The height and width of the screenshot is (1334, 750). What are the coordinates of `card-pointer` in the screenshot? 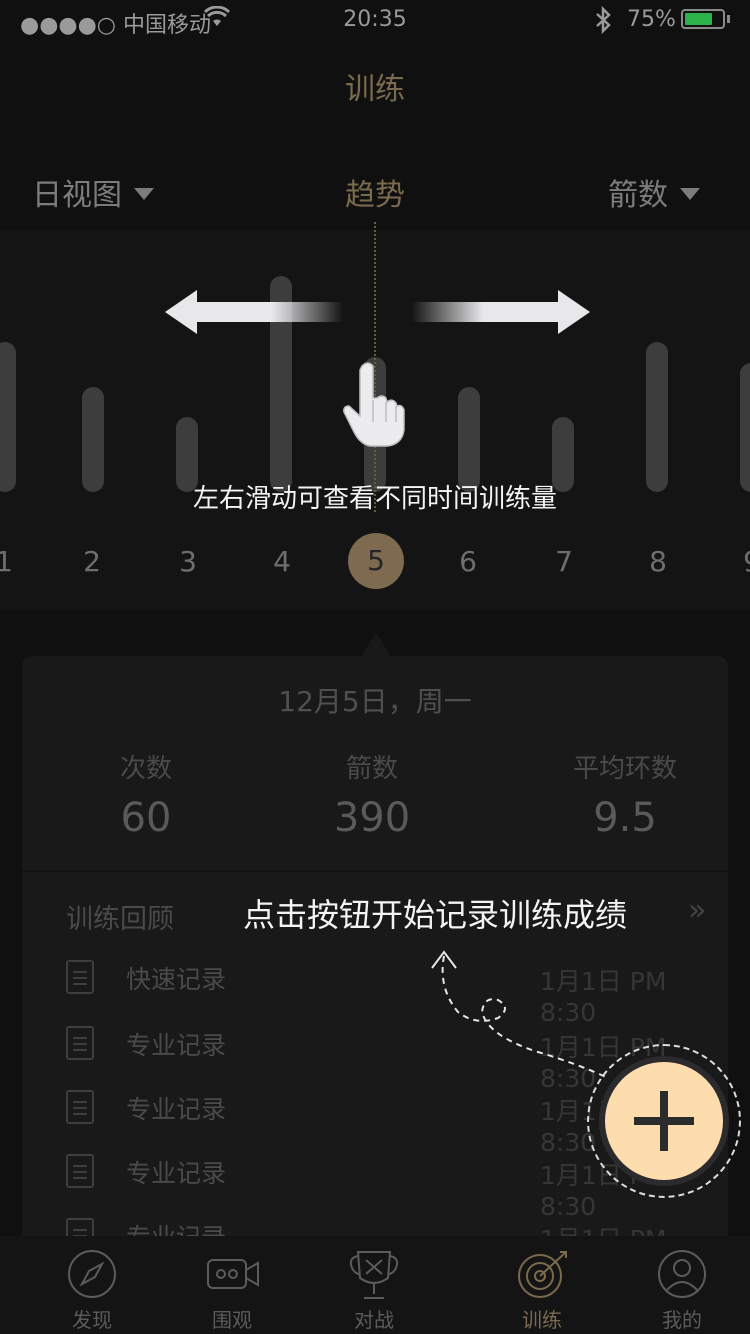 It's located at (376, 644).